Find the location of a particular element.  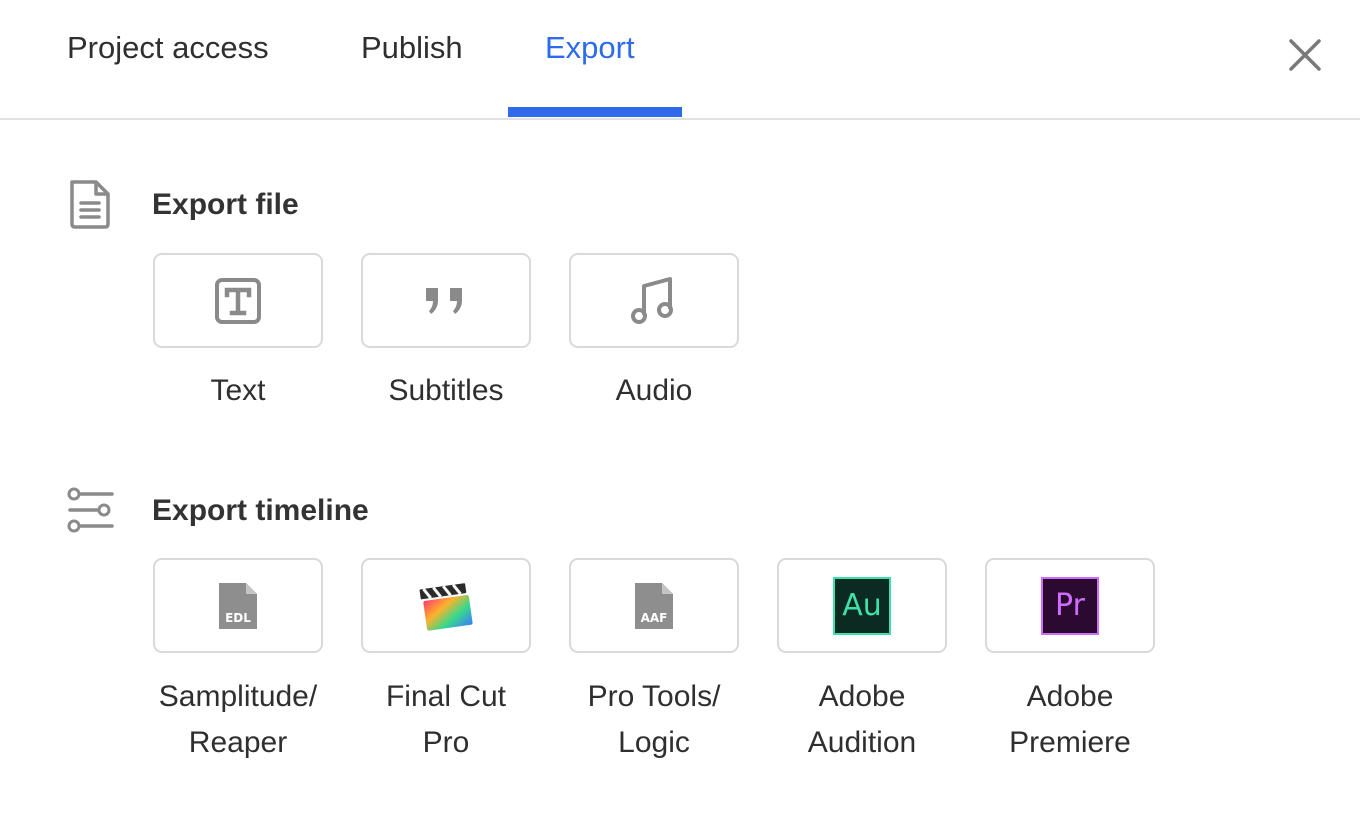

export-final-cut-pro-button is located at coordinates (446, 605).